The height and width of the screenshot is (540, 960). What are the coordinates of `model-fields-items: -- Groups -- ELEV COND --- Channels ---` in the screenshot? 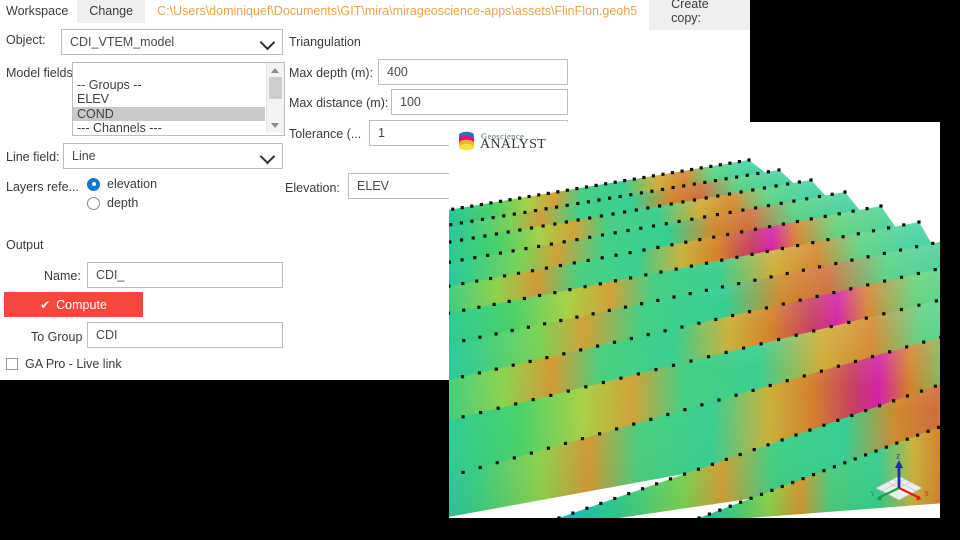 It's located at (169, 99).